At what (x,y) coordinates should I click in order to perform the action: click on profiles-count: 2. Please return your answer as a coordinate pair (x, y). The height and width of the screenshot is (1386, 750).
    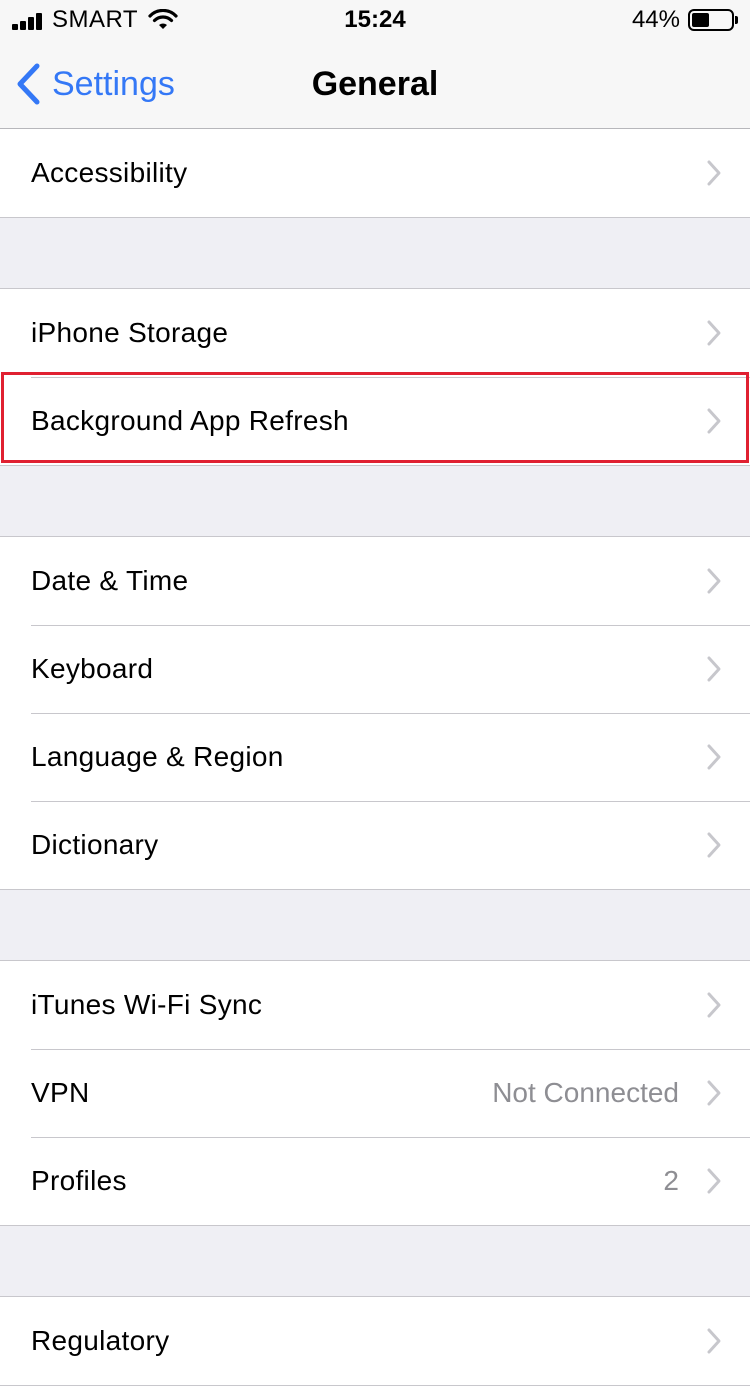
    Looking at the image, I should click on (671, 1180).